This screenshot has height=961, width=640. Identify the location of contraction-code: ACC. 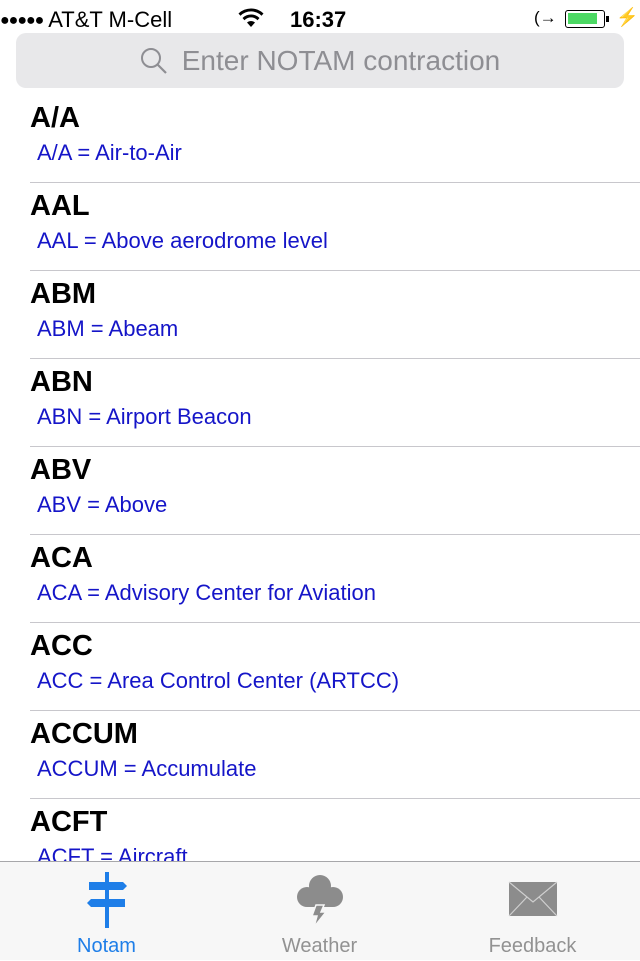
(61, 646).